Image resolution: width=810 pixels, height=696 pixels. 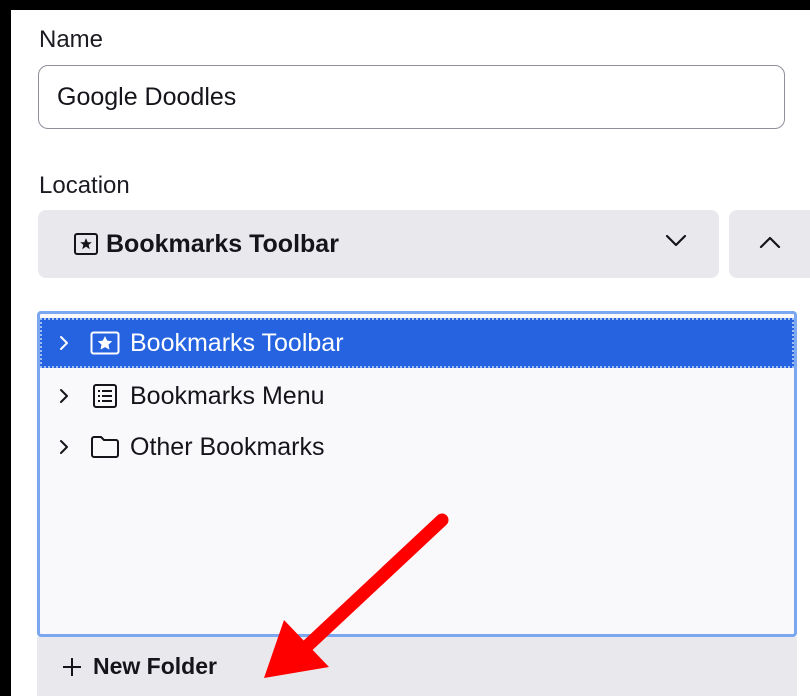 I want to click on location-label: Location, so click(x=84, y=185).